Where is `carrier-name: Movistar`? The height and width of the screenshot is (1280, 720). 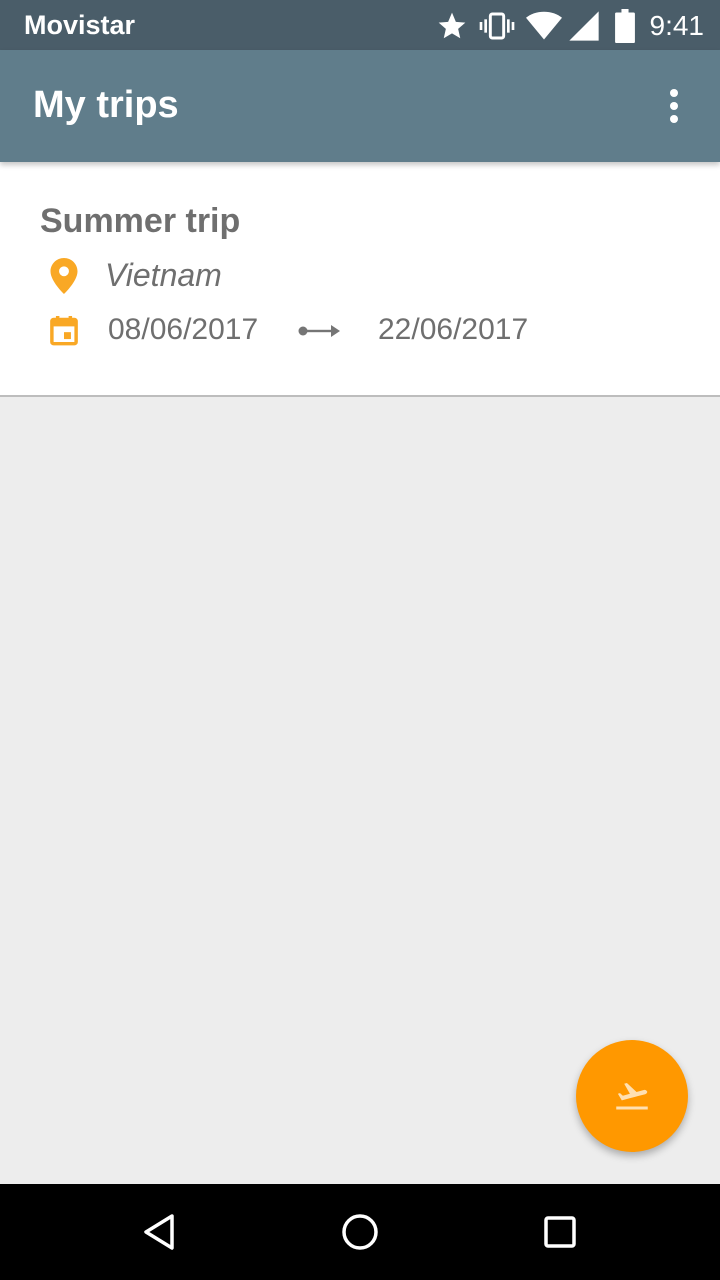
carrier-name: Movistar is located at coordinates (80, 25).